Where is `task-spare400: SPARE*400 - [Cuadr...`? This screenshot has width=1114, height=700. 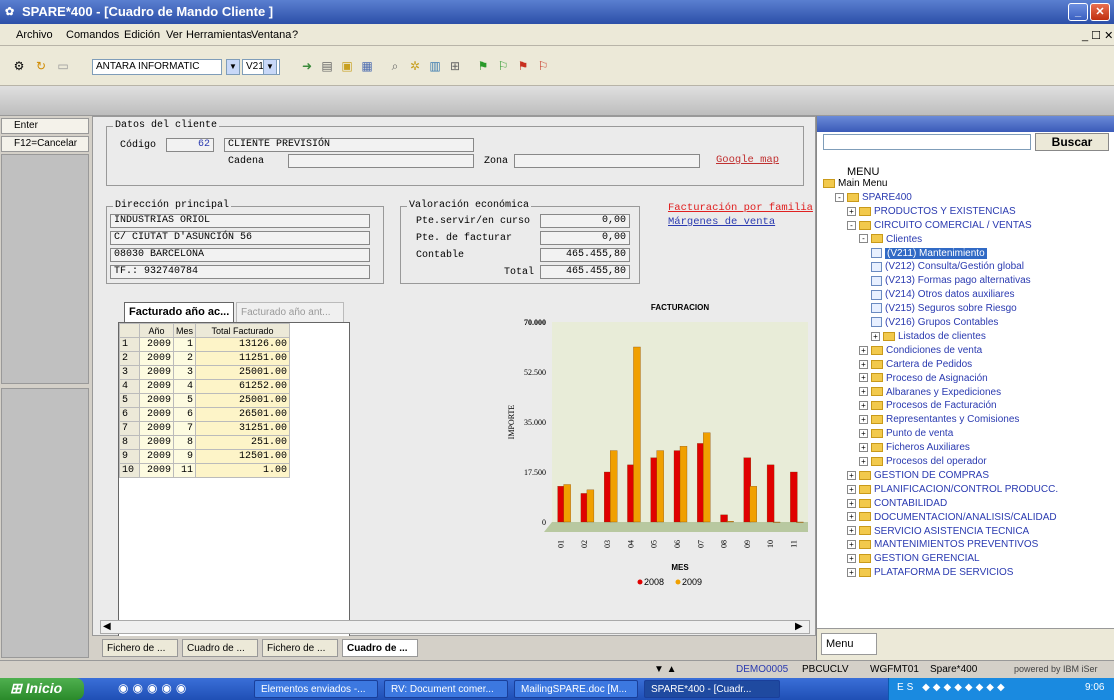
task-spare400: SPARE*400 - [Cuadr... is located at coordinates (712, 689).